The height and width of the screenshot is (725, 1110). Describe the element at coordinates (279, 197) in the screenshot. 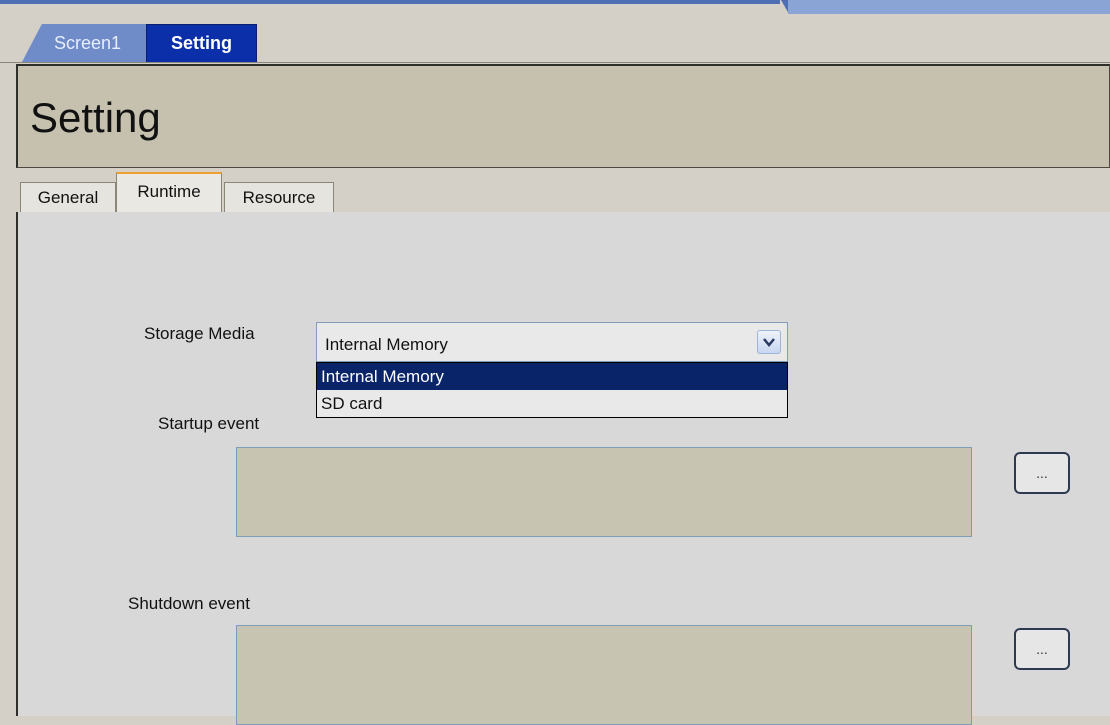

I see `tab-resource: Resource` at that location.